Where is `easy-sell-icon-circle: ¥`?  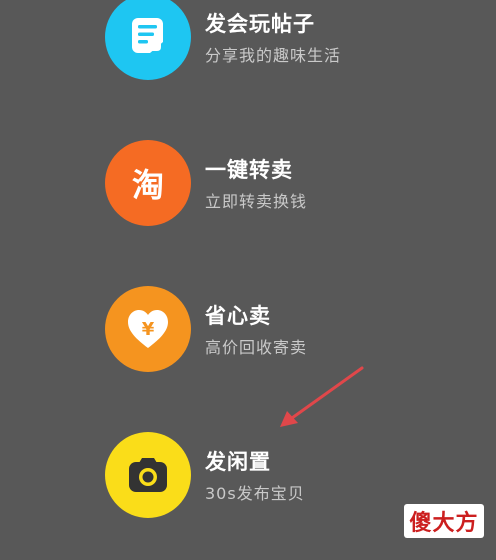
easy-sell-icon-circle: ¥ is located at coordinates (148, 329).